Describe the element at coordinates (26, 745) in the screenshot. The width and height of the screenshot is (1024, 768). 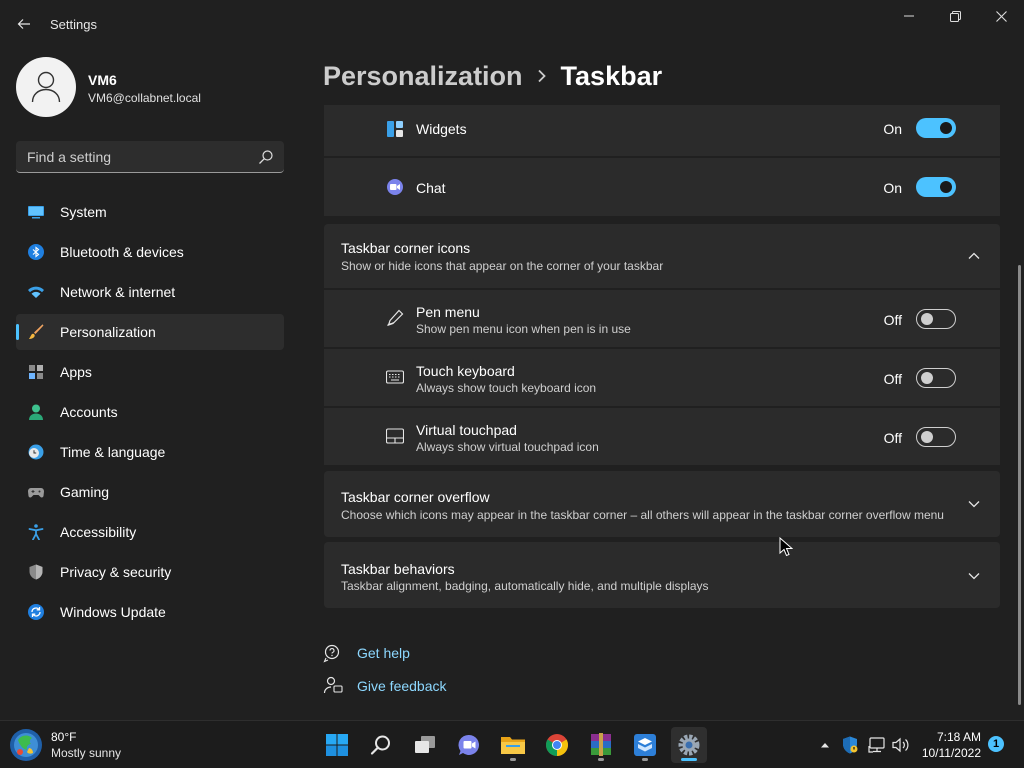
I see `weather-sunny-icon` at that location.